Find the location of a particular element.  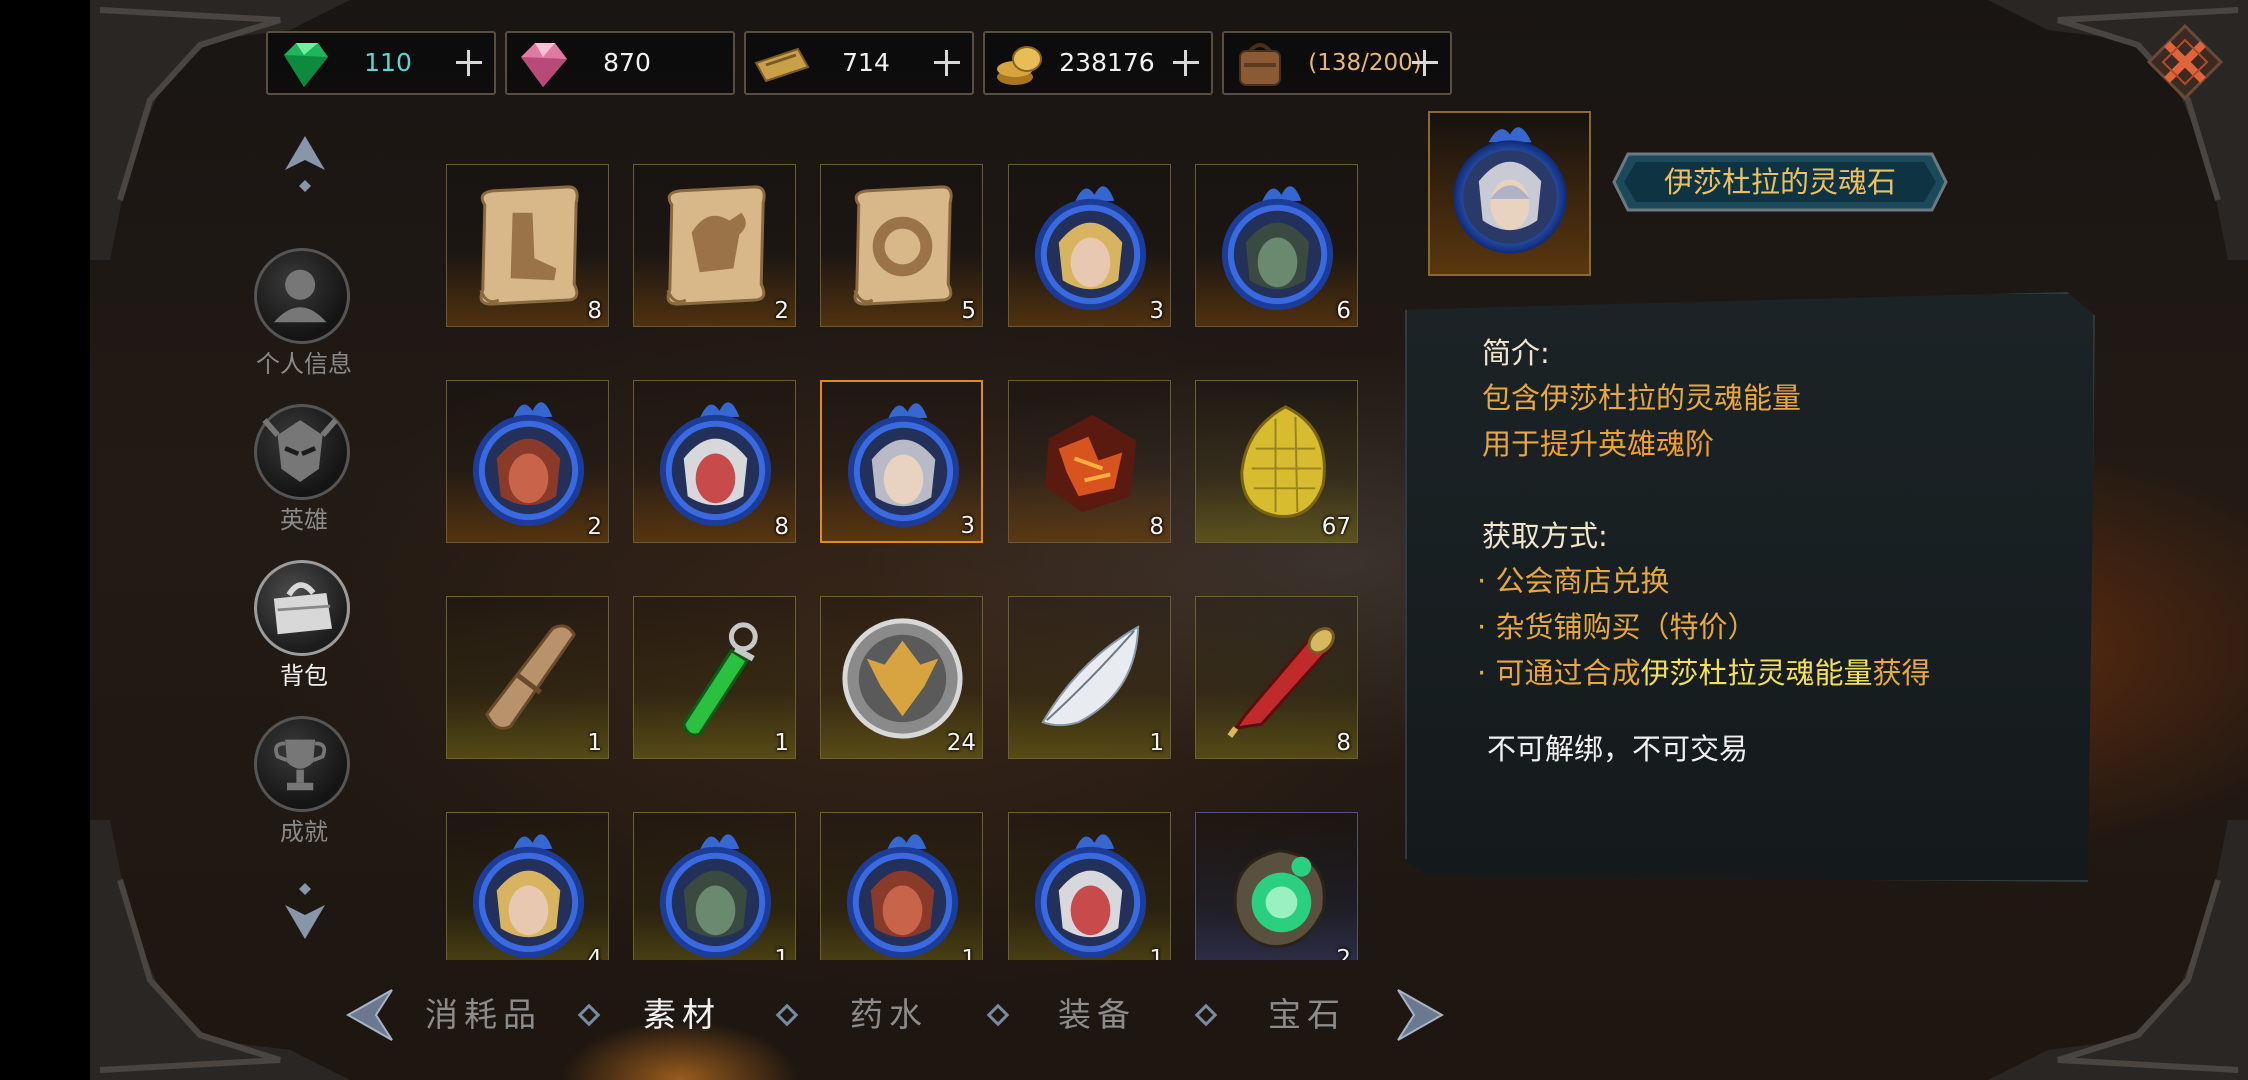

nav-profile: 个人信息 is located at coordinates (305, 318).